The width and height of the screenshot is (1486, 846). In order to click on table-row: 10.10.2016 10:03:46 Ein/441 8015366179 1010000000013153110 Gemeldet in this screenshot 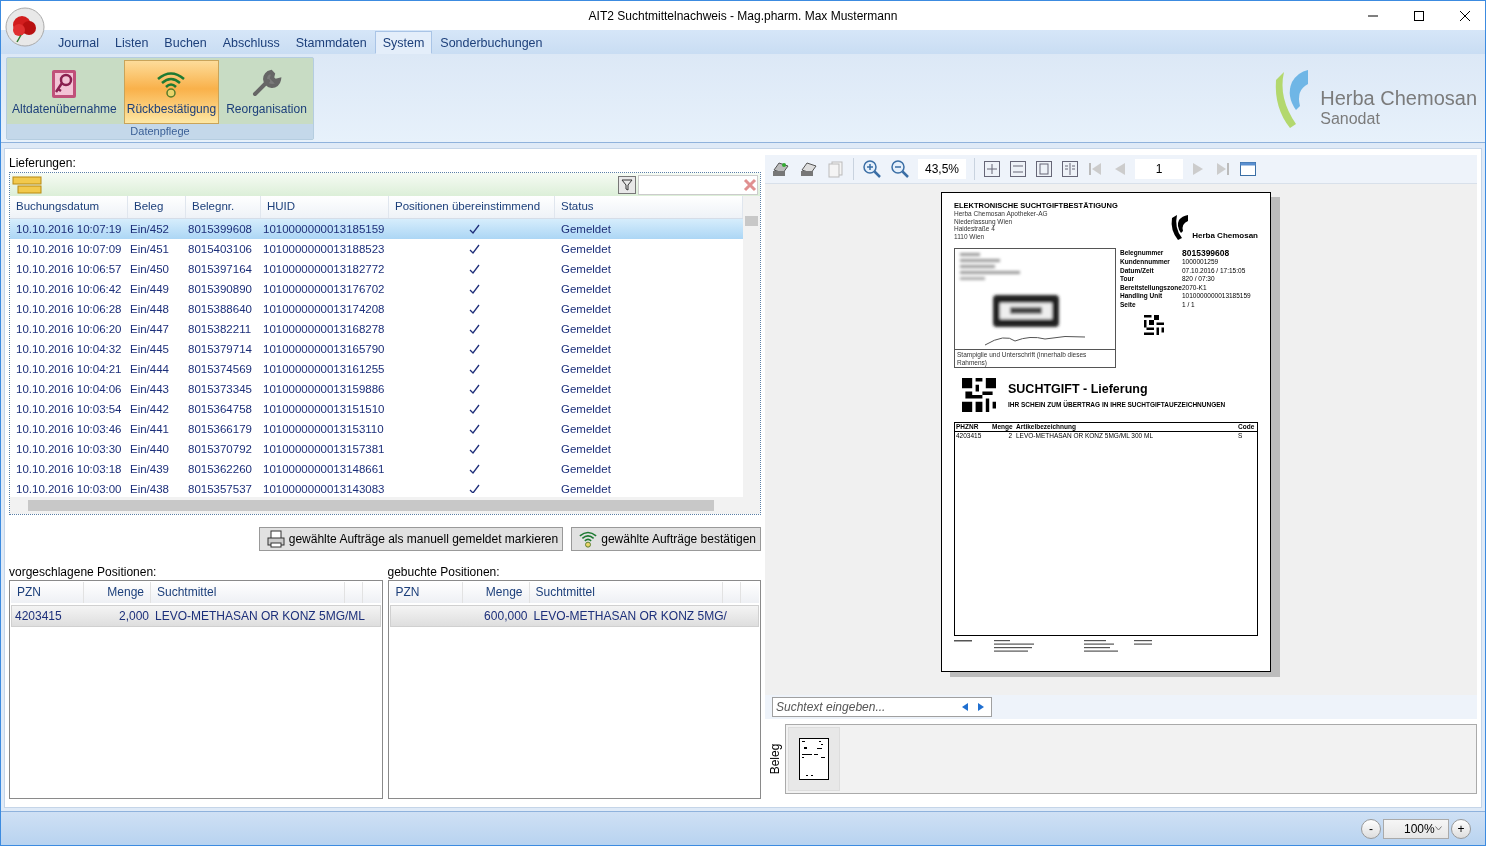, I will do `click(376, 429)`.